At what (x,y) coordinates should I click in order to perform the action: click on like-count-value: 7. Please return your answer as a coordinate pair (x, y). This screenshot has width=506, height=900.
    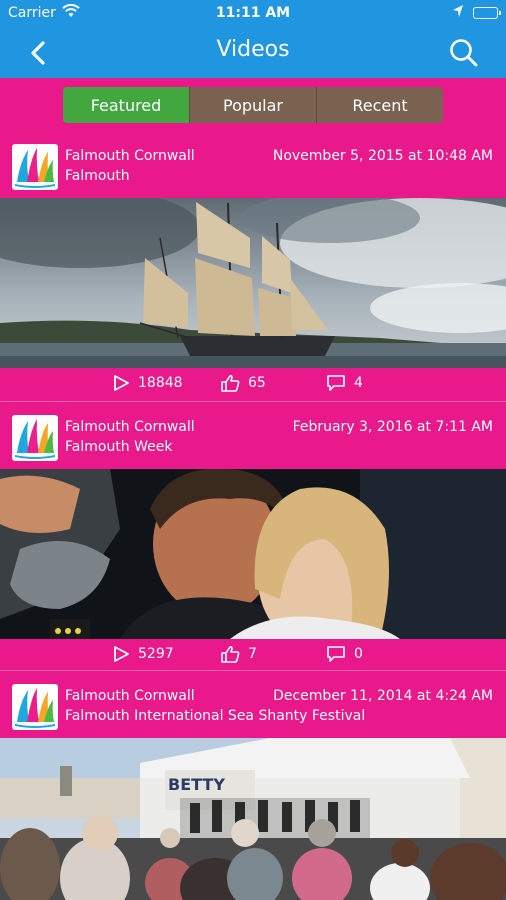
    Looking at the image, I should click on (252, 654).